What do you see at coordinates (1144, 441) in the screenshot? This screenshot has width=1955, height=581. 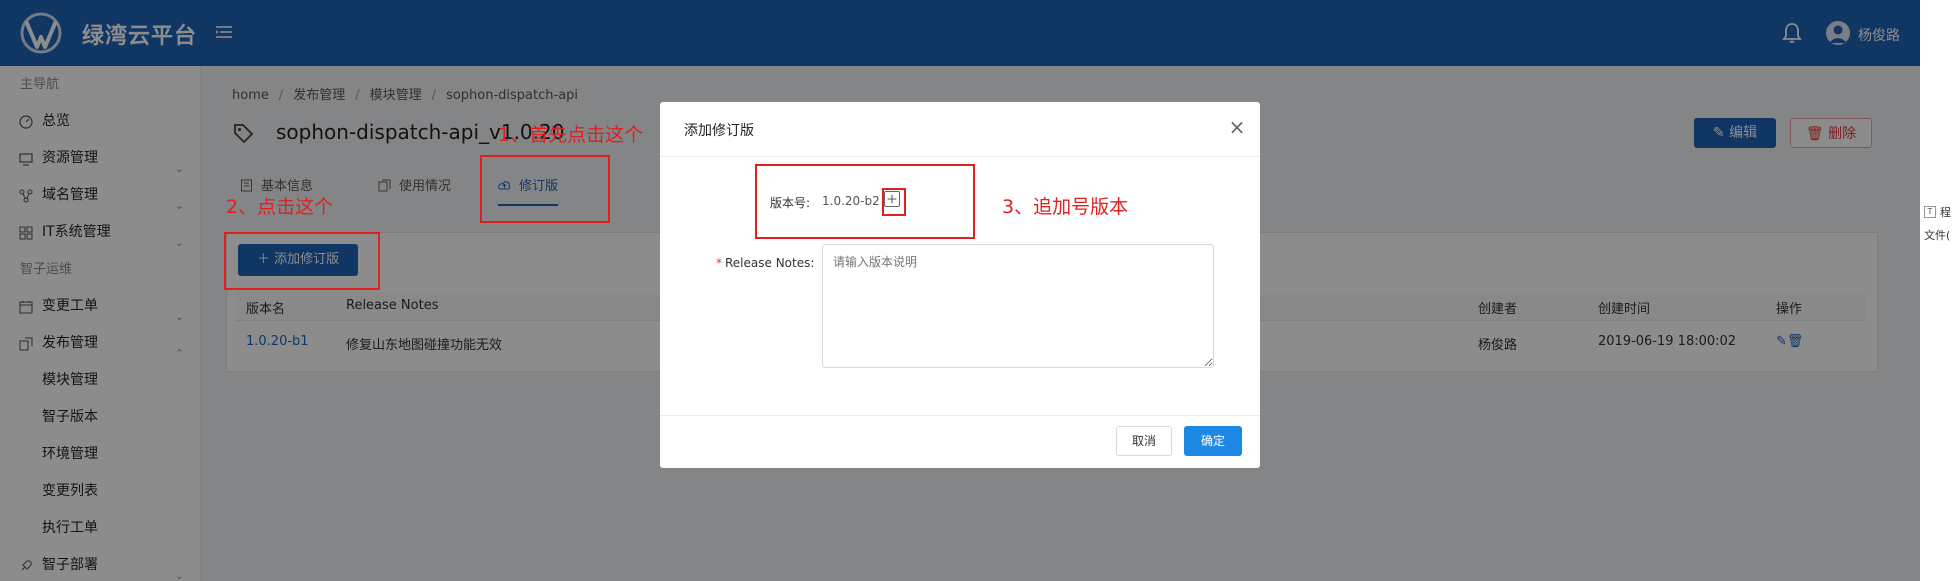 I see `cancel-button: 取消` at bounding box center [1144, 441].